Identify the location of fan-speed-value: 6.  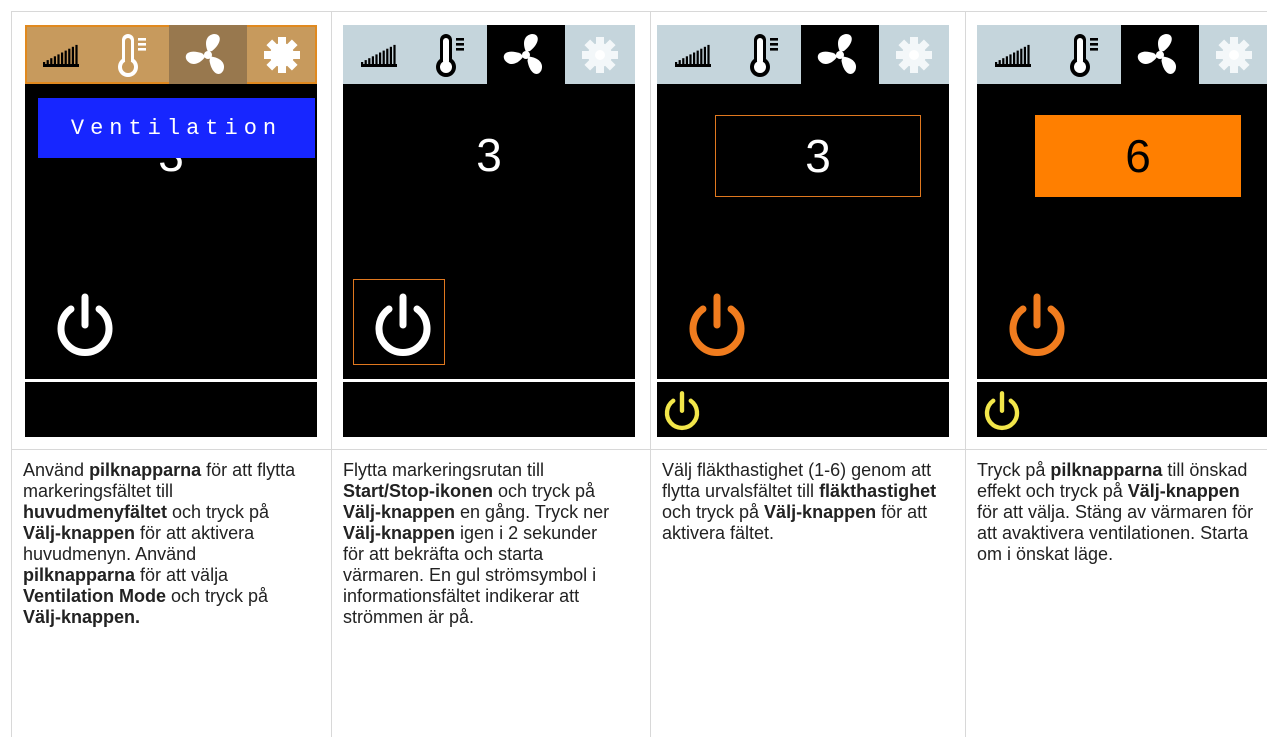
(1138, 156).